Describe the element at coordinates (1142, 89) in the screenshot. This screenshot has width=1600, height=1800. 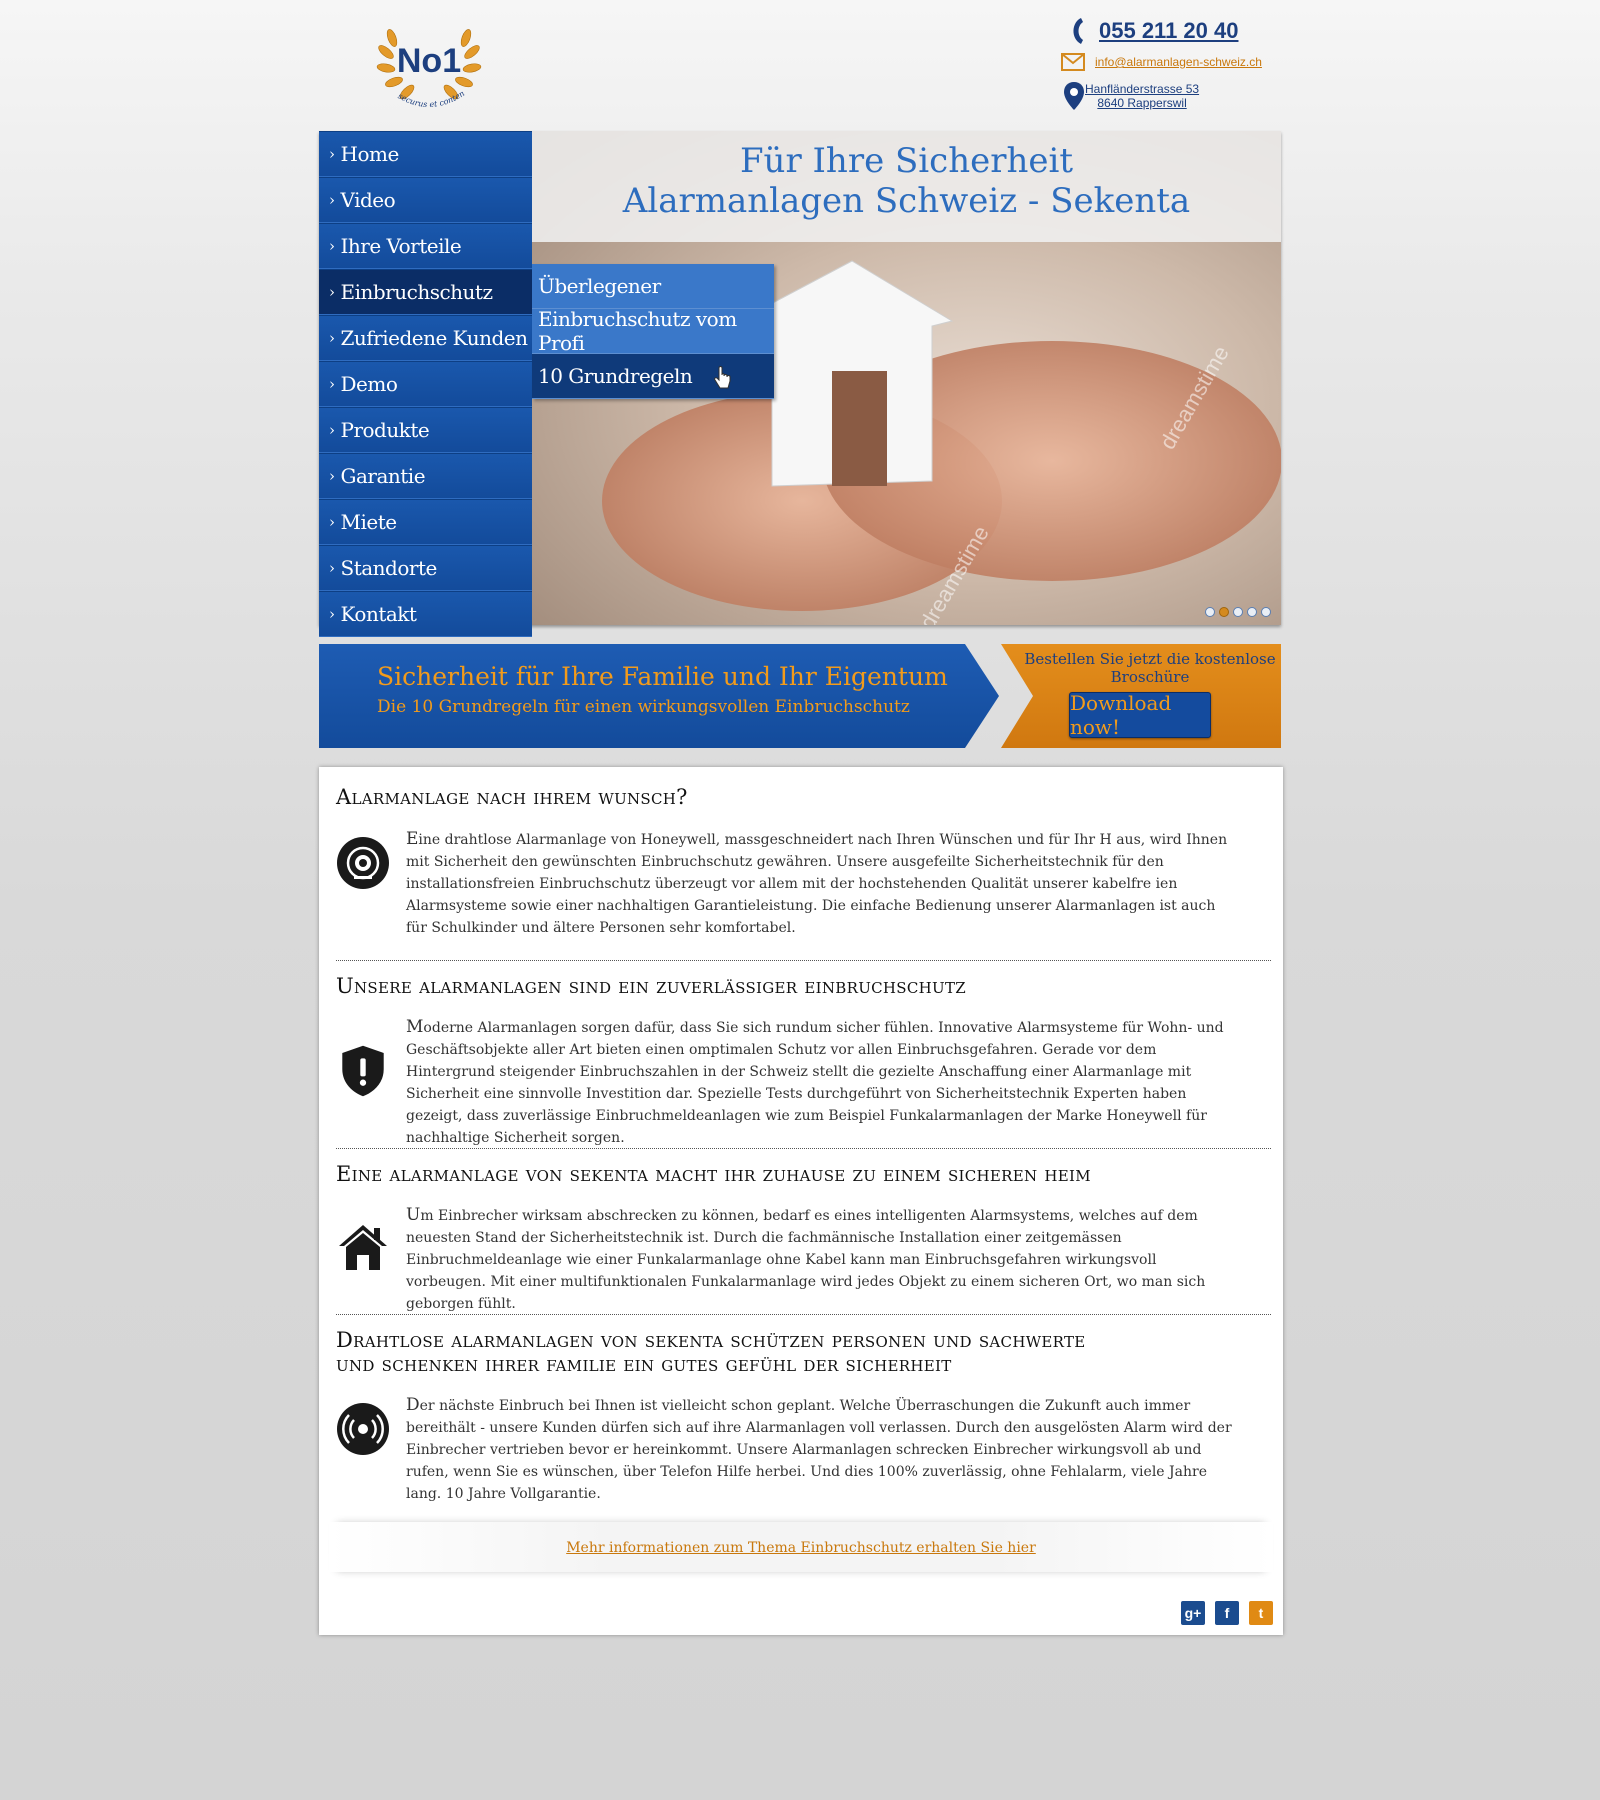
I see `address-street: Hanfländerstrasse 53` at that location.